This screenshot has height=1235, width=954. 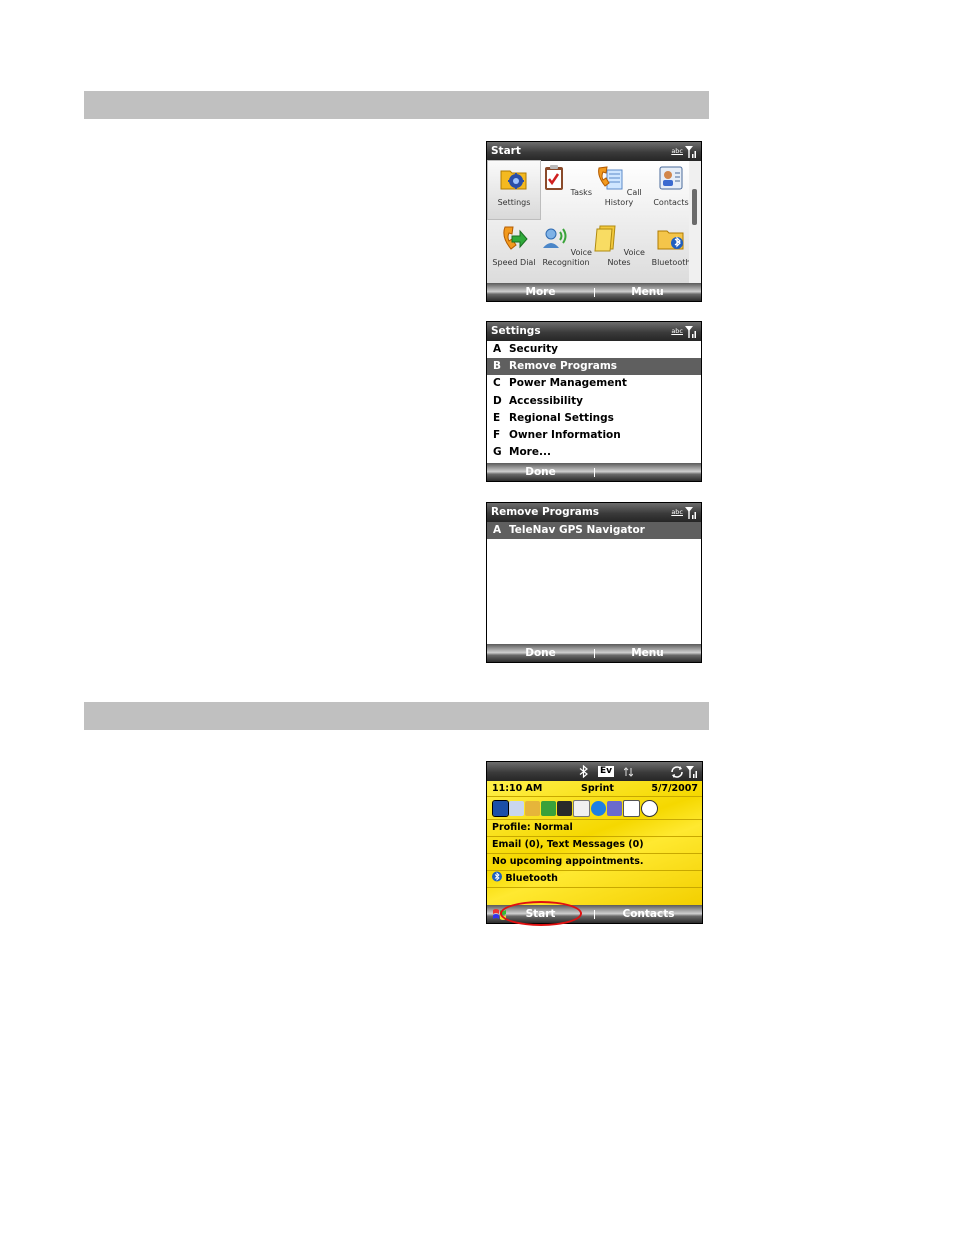 I want to click on tasks-clipboard-icon, so click(x=554, y=177).